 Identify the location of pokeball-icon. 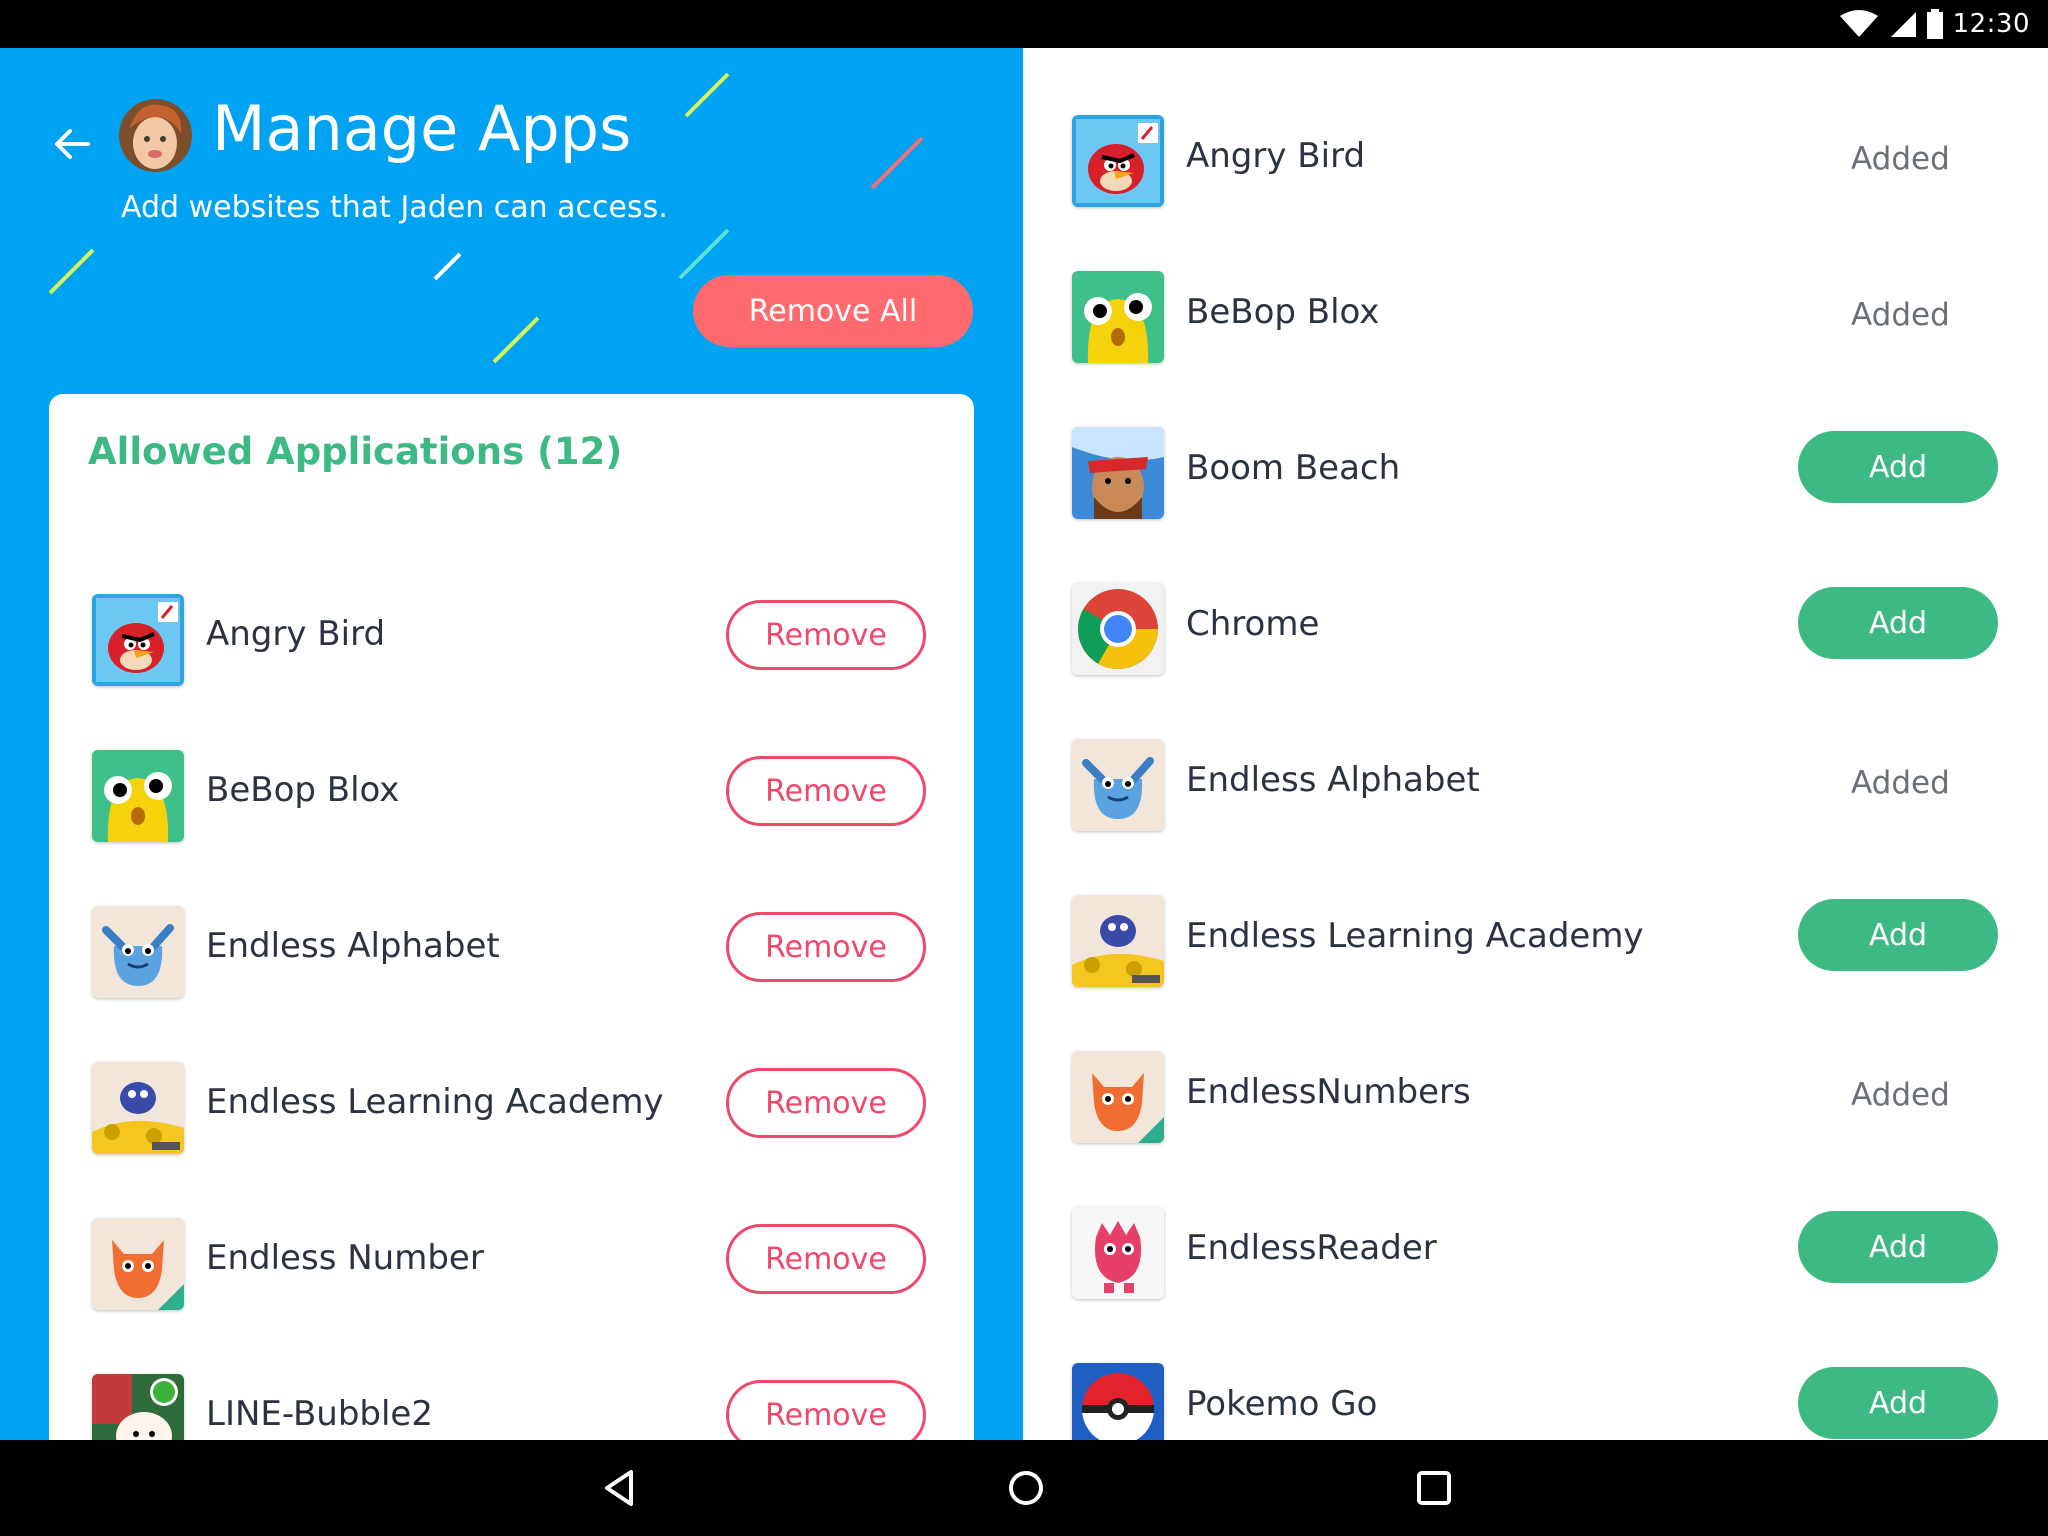
(1118, 1401).